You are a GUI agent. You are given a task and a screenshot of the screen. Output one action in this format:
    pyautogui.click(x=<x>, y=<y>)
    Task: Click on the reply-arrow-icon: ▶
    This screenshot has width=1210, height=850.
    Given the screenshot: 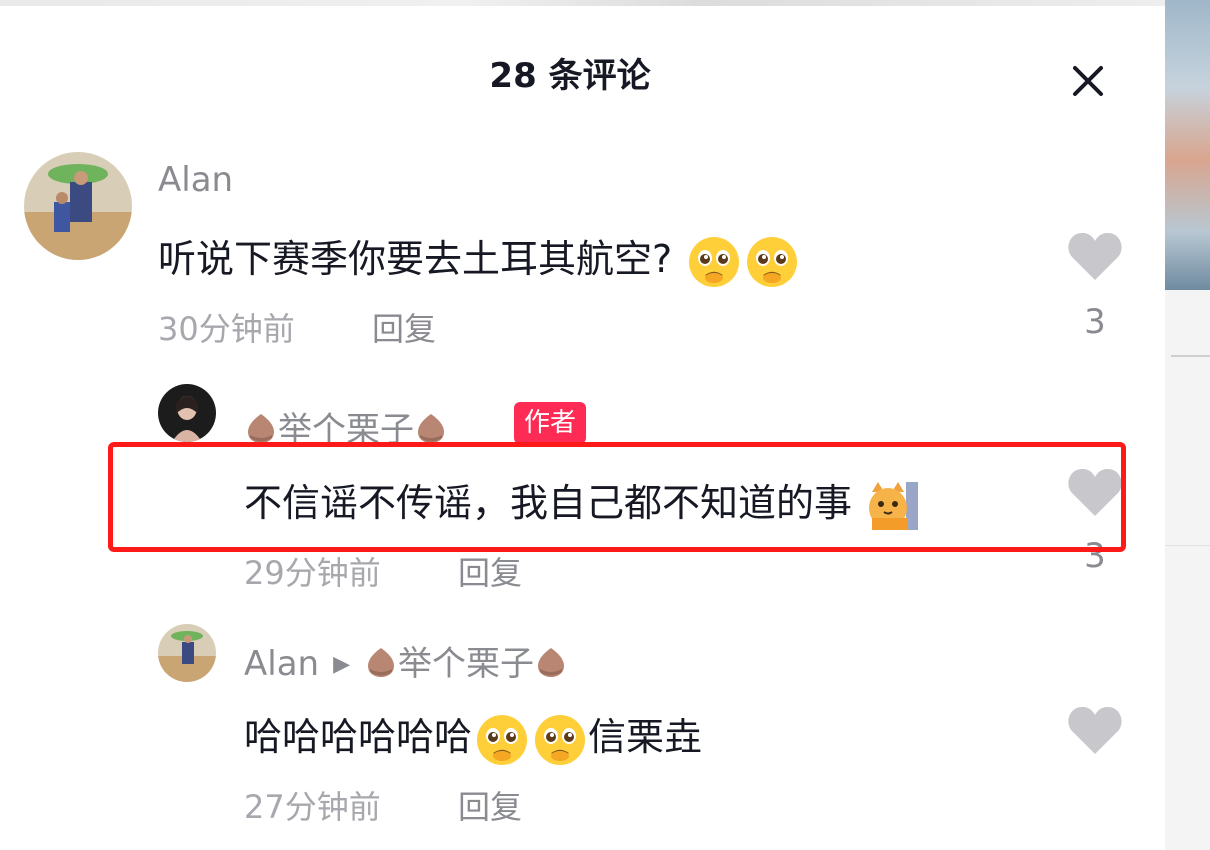 What is the action you would take?
    pyautogui.click(x=342, y=664)
    